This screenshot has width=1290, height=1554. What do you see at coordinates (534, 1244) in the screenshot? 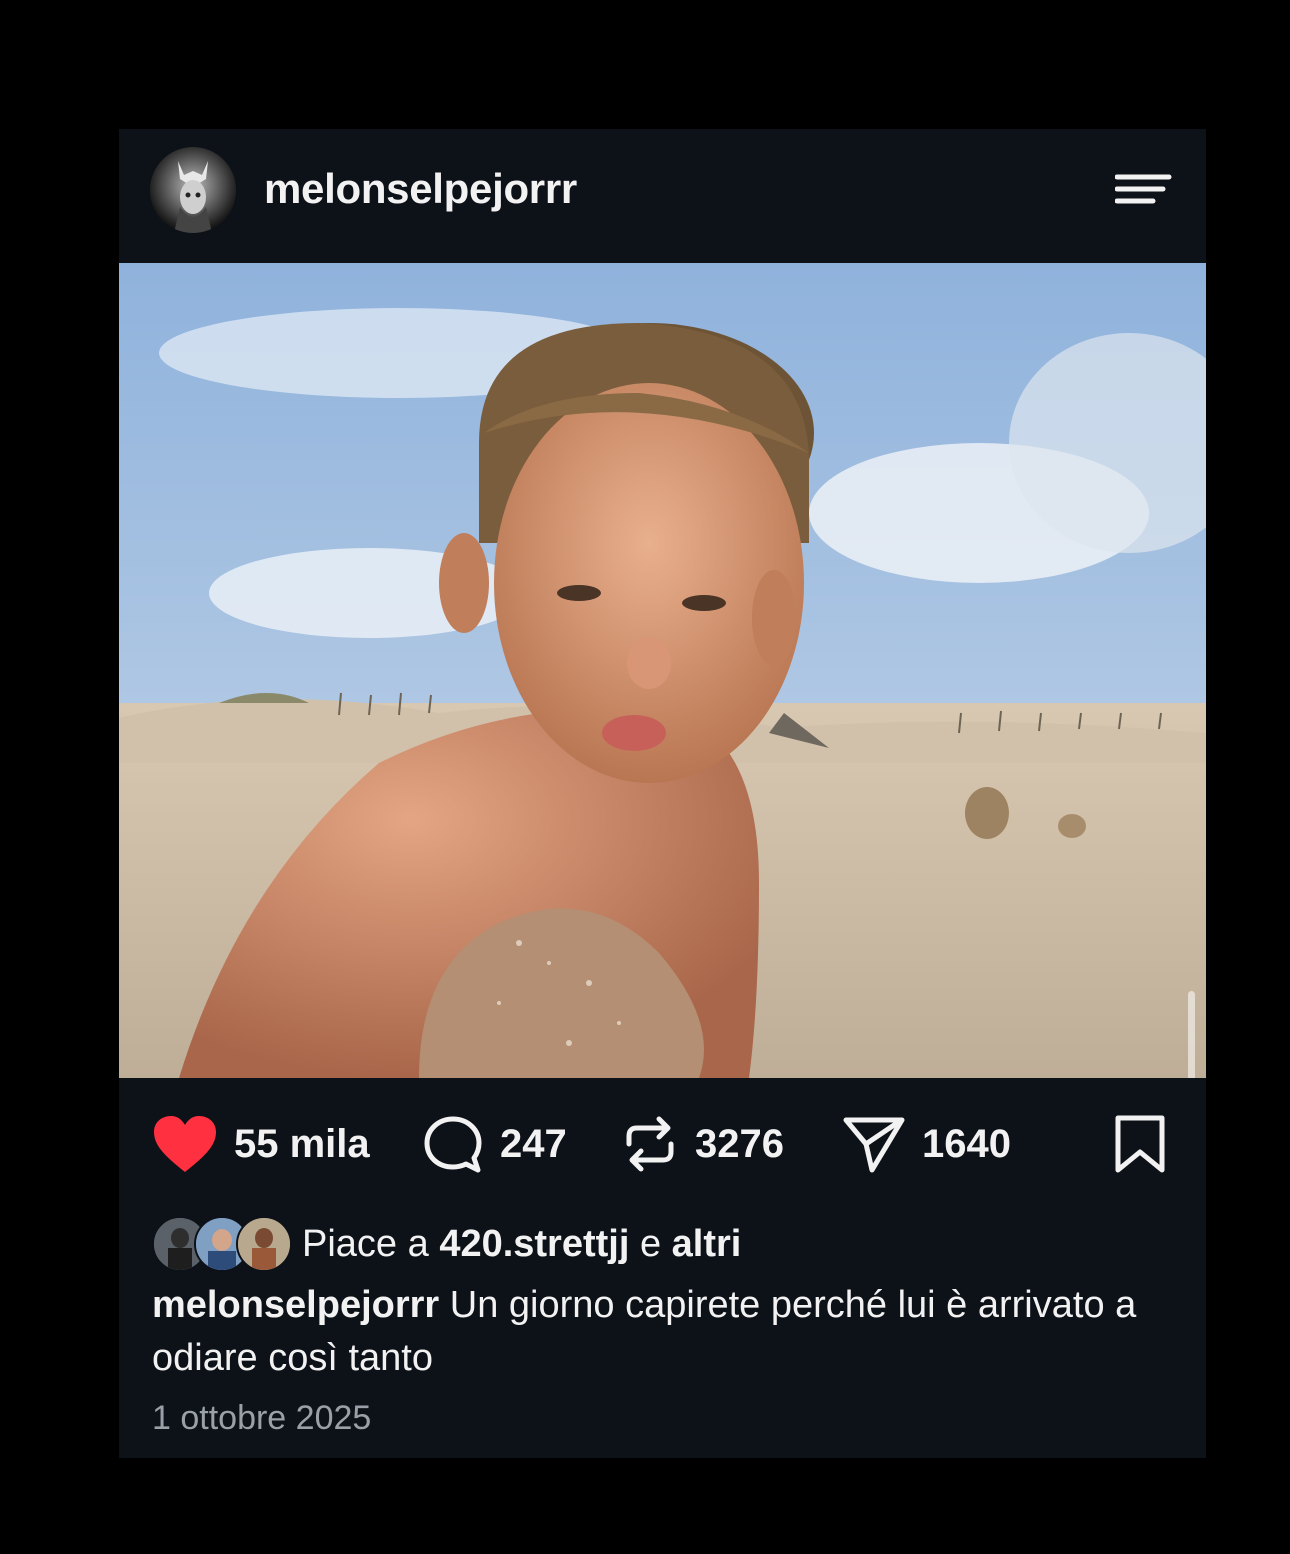
I see `liked-by-user: 420.strettjj` at bounding box center [534, 1244].